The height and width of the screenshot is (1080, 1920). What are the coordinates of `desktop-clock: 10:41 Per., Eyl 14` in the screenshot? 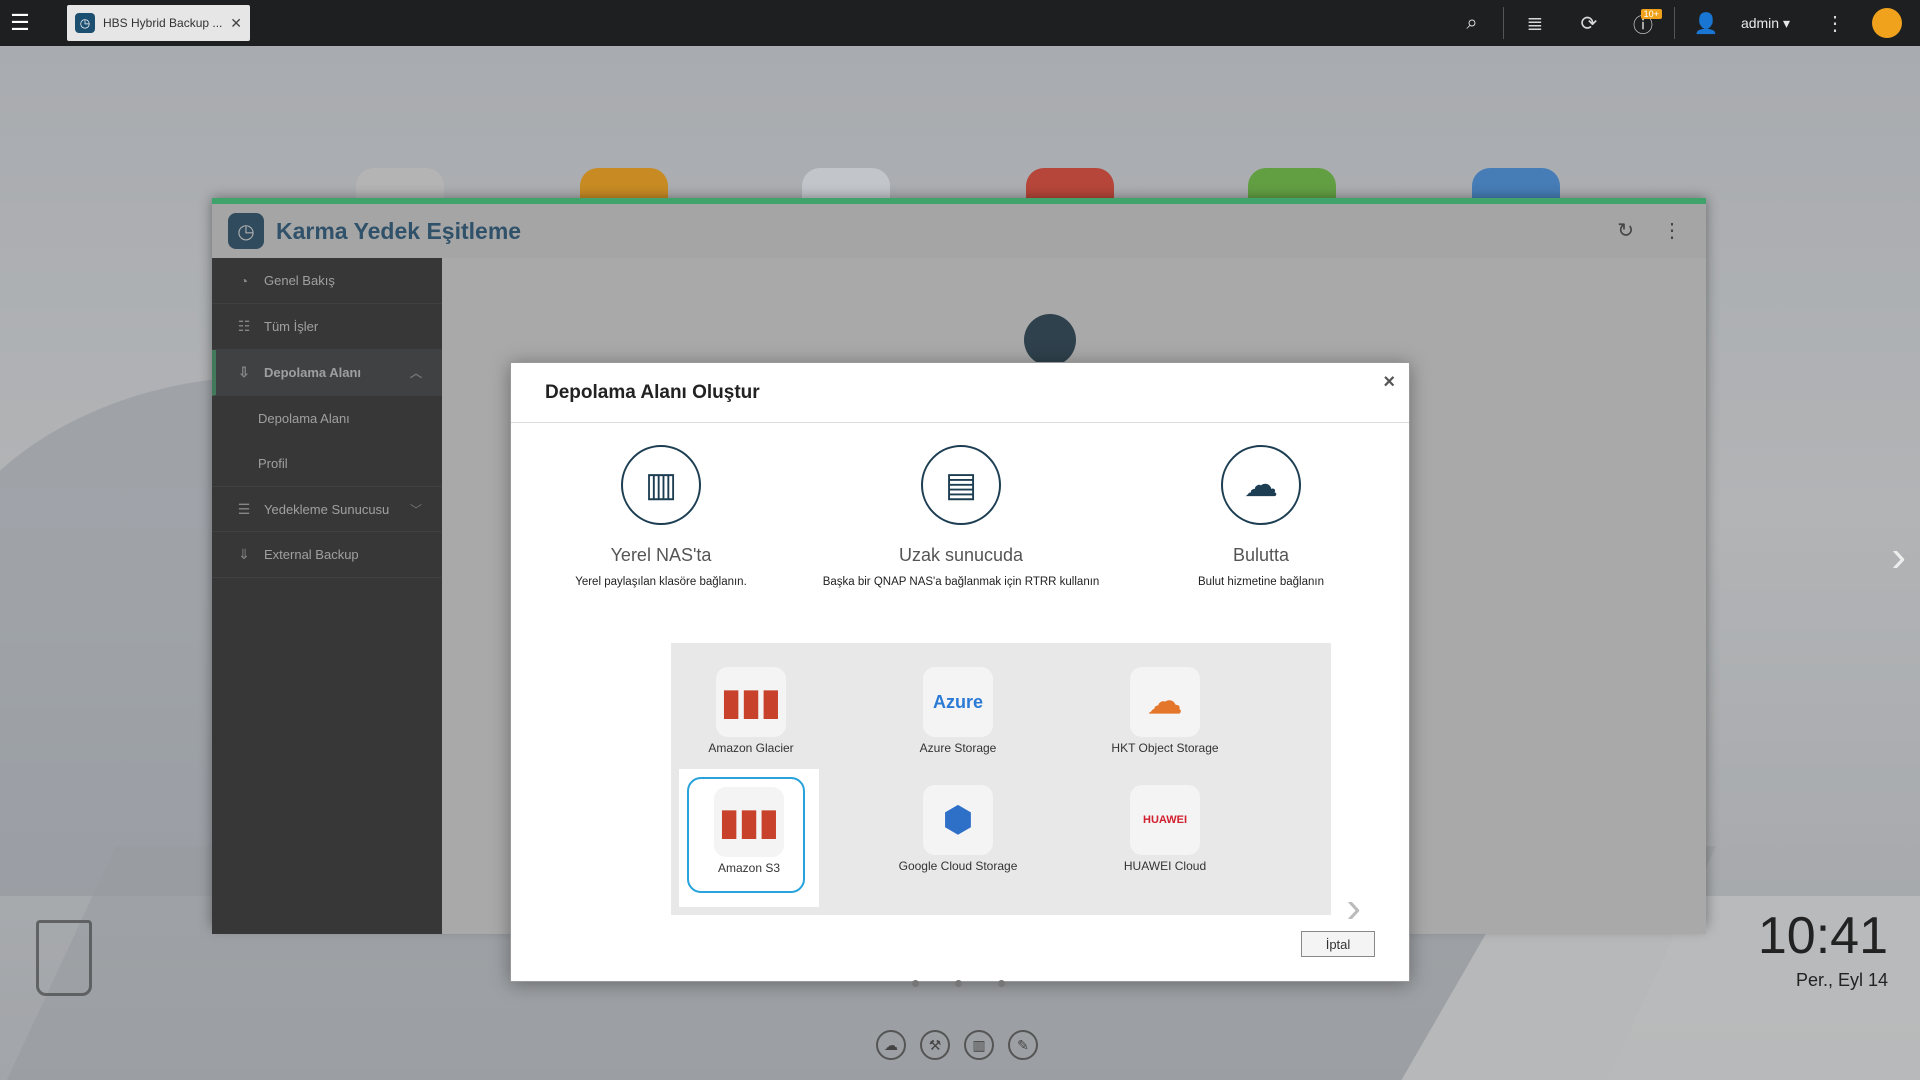 It's located at (1823, 948).